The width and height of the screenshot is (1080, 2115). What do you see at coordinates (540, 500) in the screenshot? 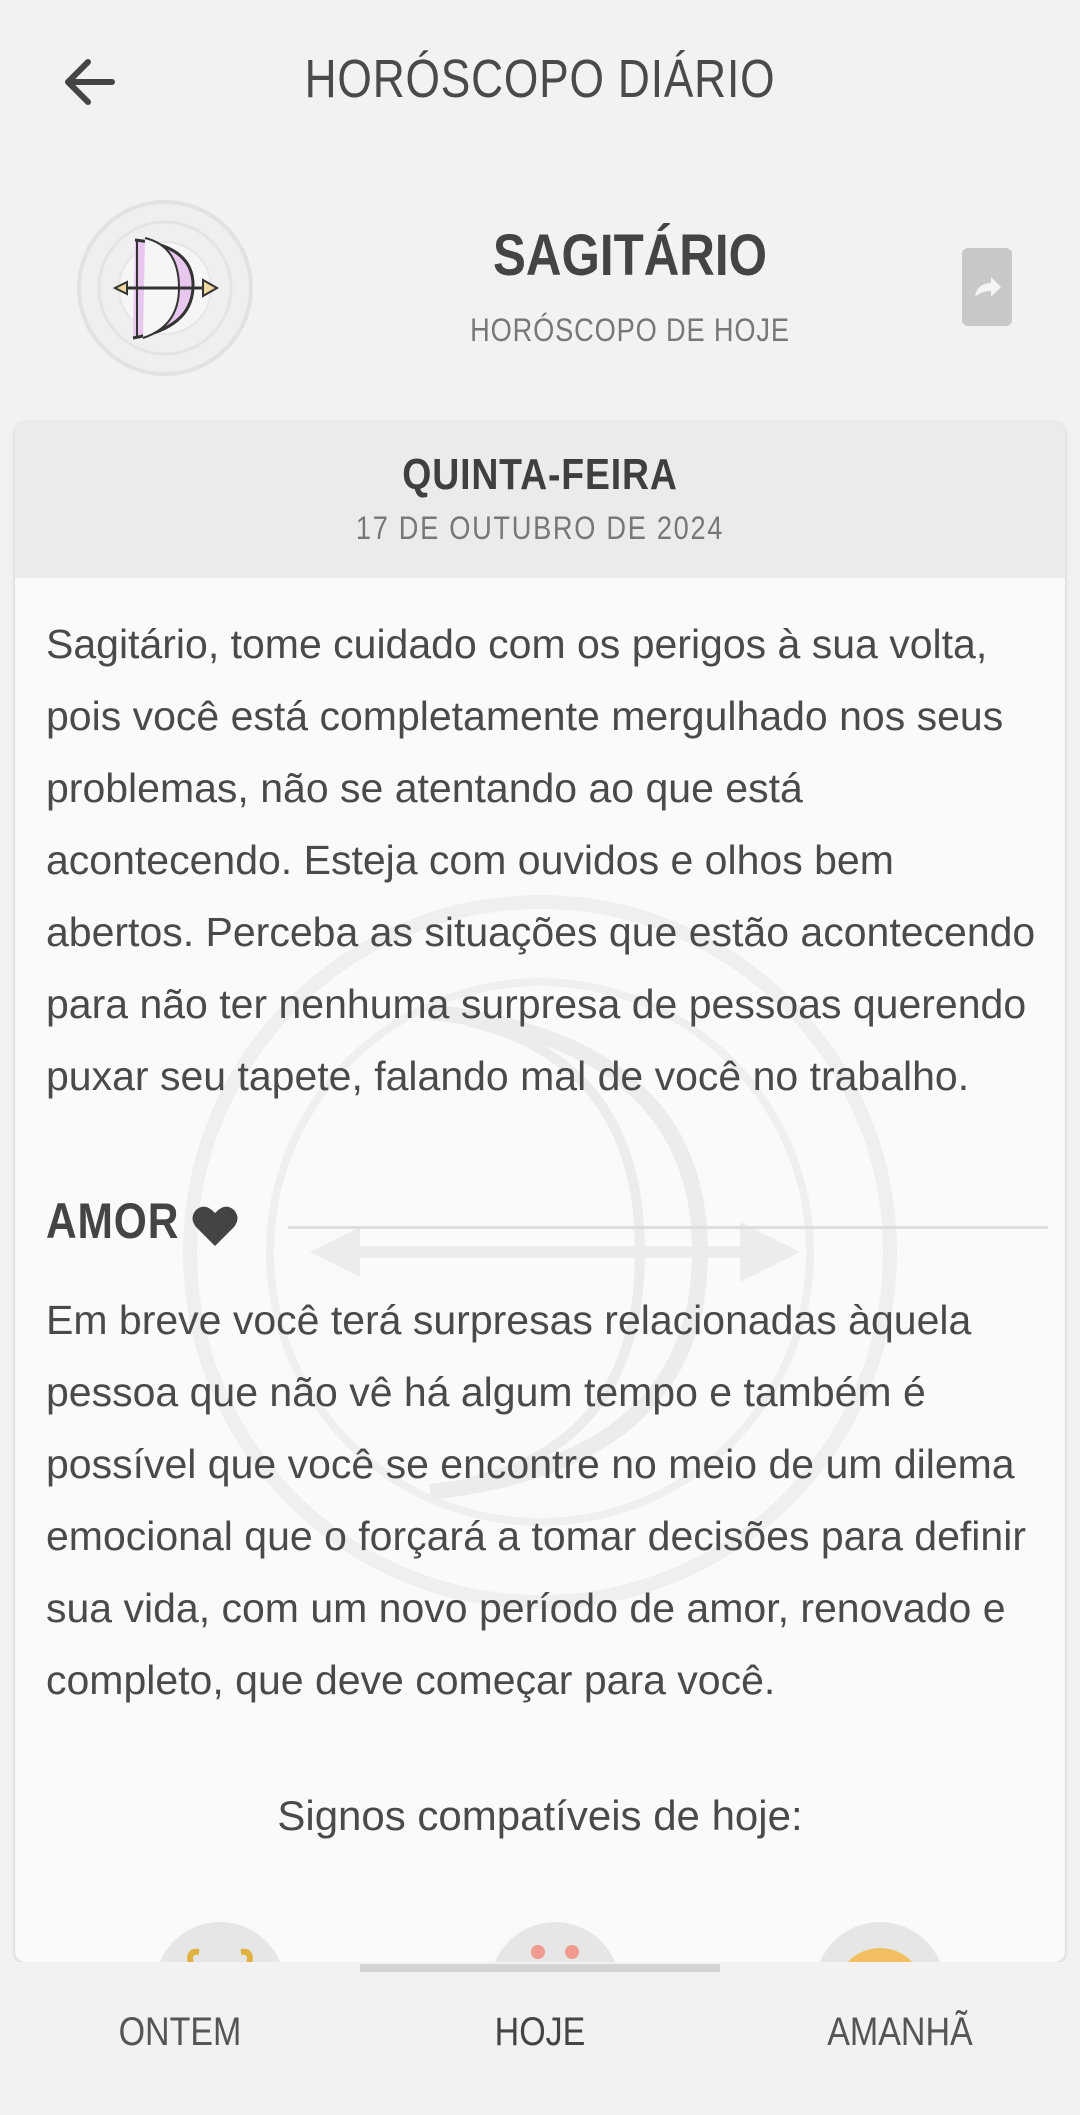
I see `day-header: QUINTA-FEIRA 17 DE OUTUBRO DE 2024` at bounding box center [540, 500].